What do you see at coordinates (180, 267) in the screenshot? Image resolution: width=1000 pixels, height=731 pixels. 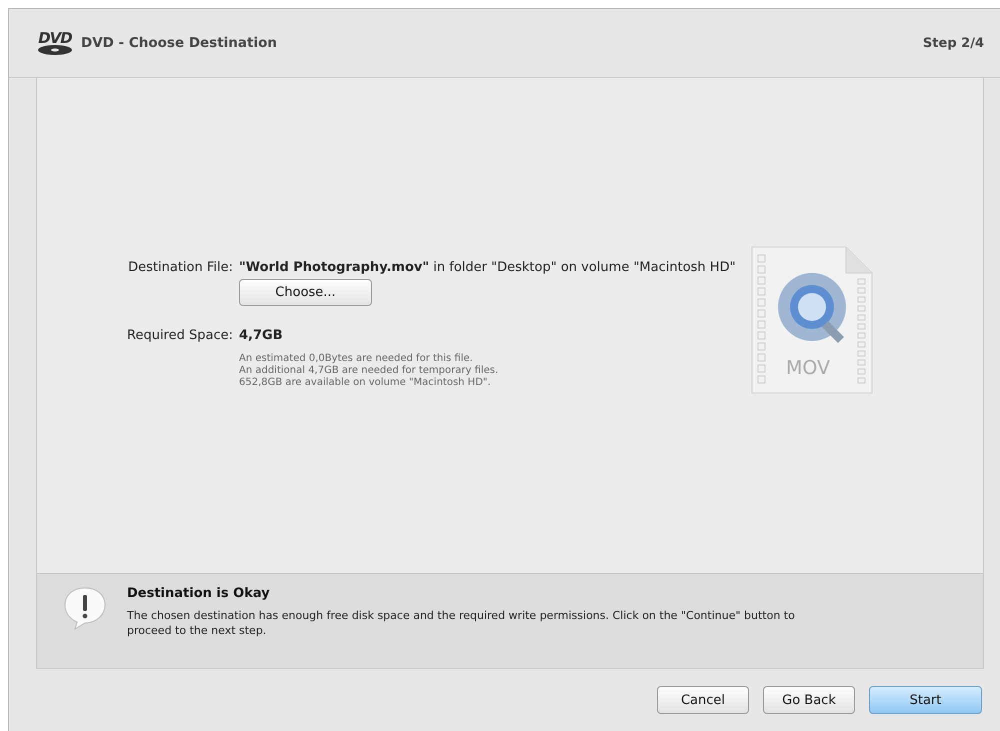 I see `destination-label: Destination File:` at bounding box center [180, 267].